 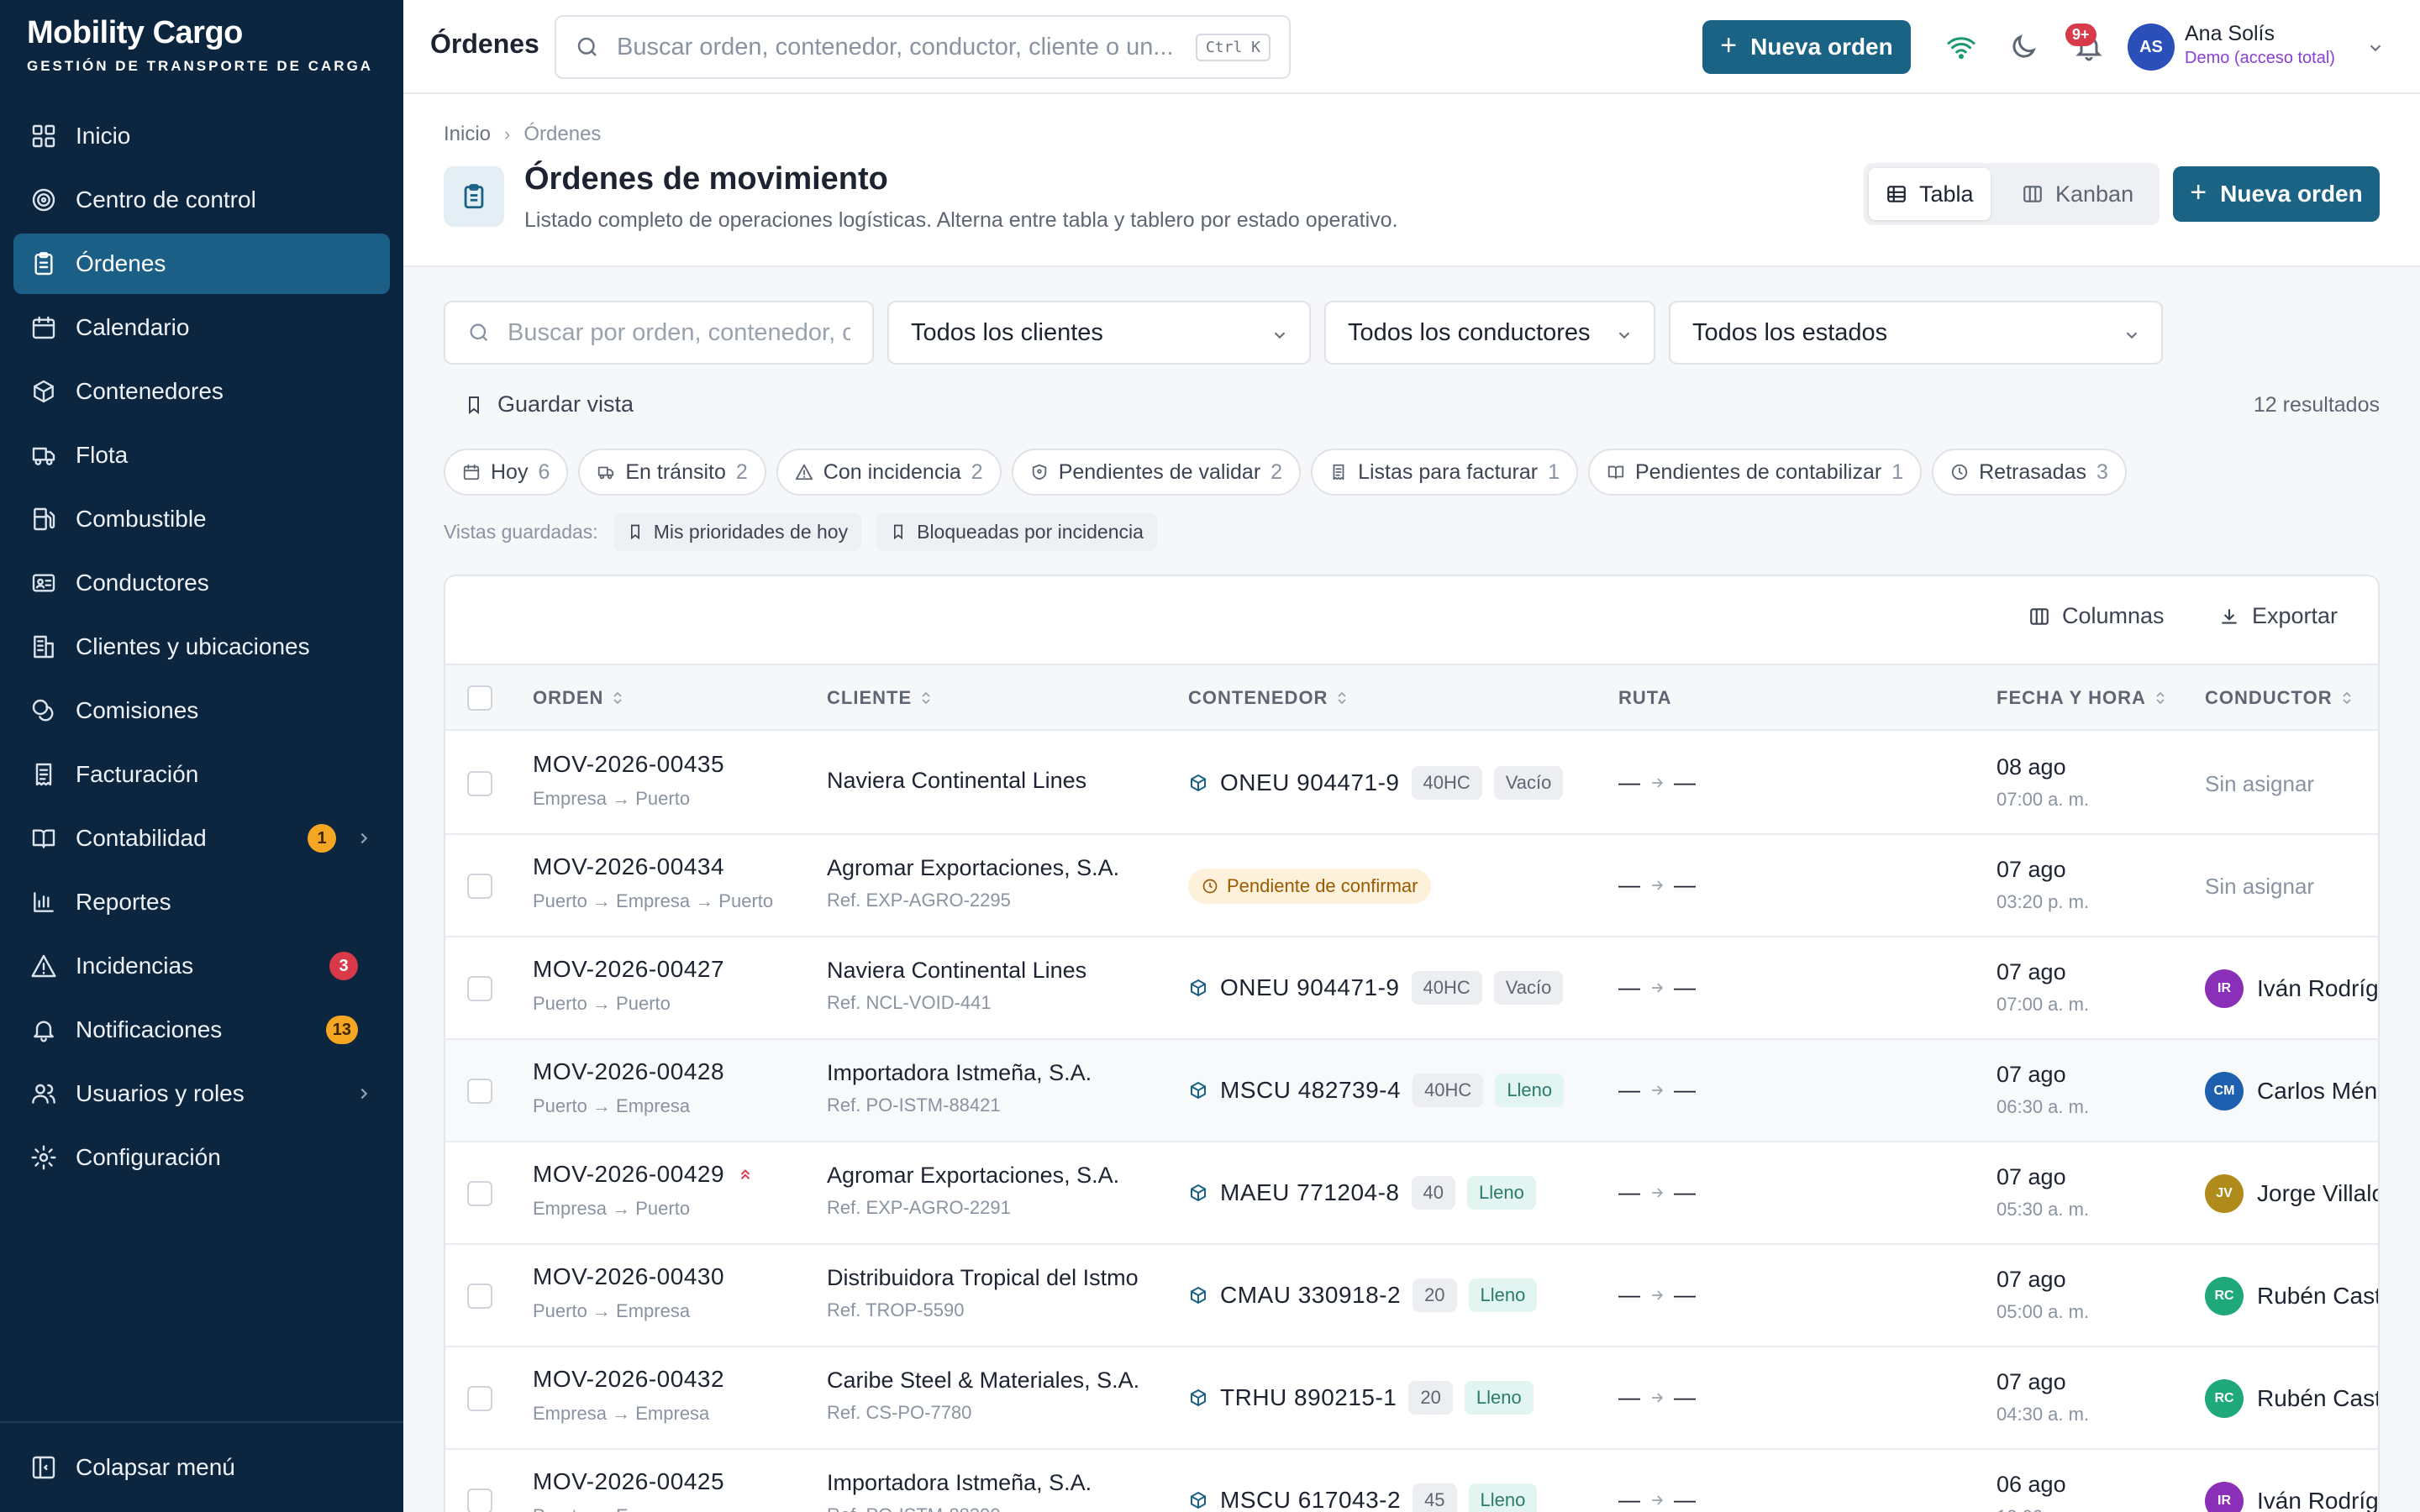 What do you see at coordinates (507, 472) in the screenshot?
I see `chip-hoy: Hoy 6` at bounding box center [507, 472].